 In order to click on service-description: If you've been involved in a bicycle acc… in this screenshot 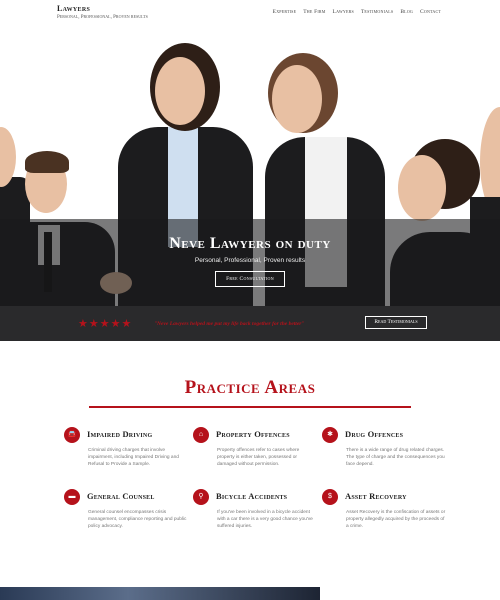, I will do `click(265, 519)`.